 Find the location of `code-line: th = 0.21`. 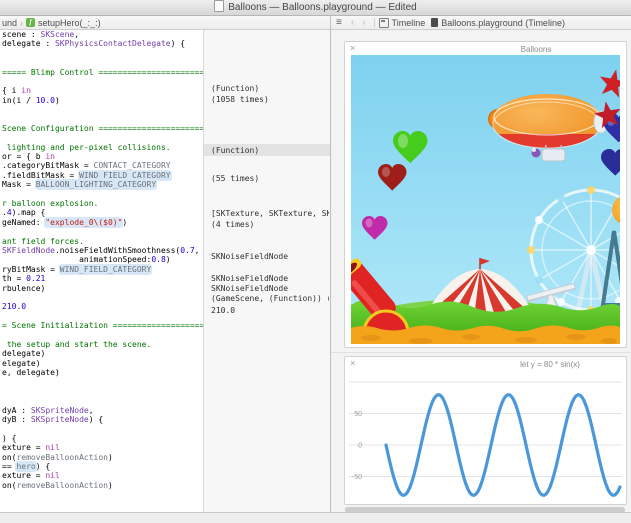

code-line: th = 0.21 is located at coordinates (24, 279).